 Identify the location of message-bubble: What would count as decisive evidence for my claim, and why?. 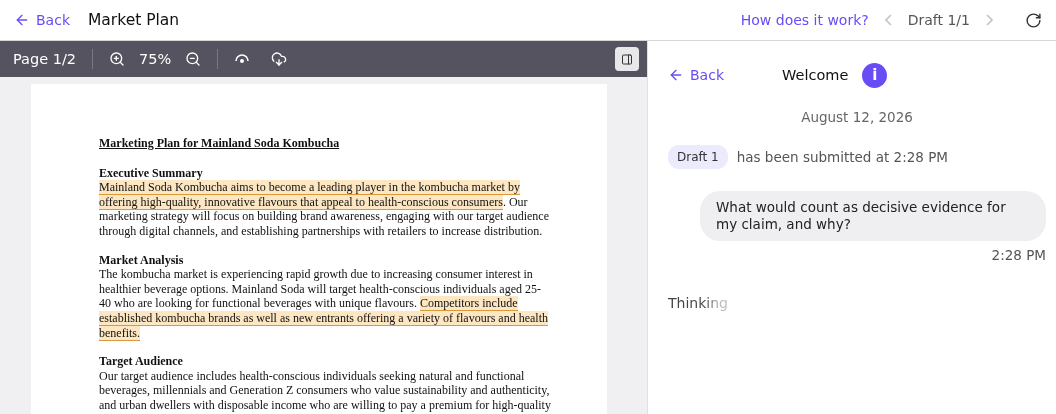
(873, 216).